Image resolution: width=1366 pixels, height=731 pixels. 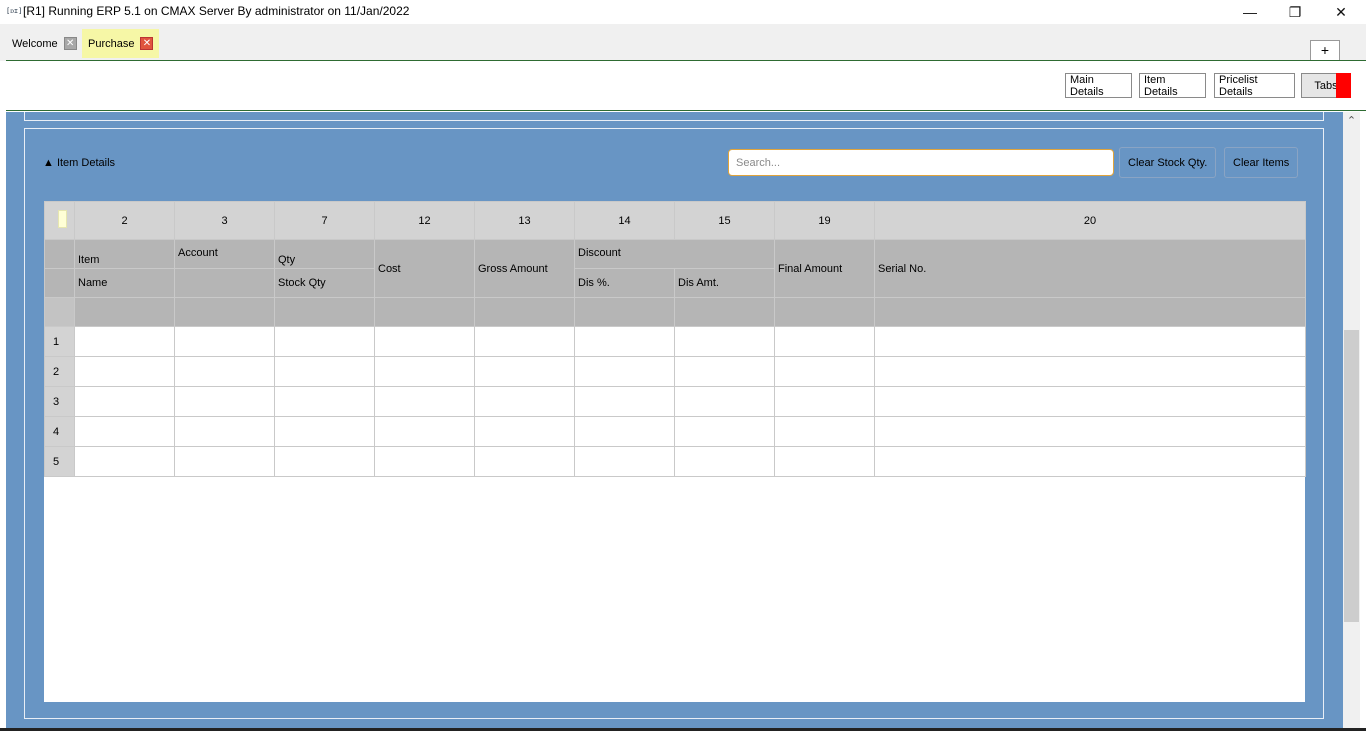 What do you see at coordinates (1295, 12) in the screenshot?
I see `restore-button: ❐` at bounding box center [1295, 12].